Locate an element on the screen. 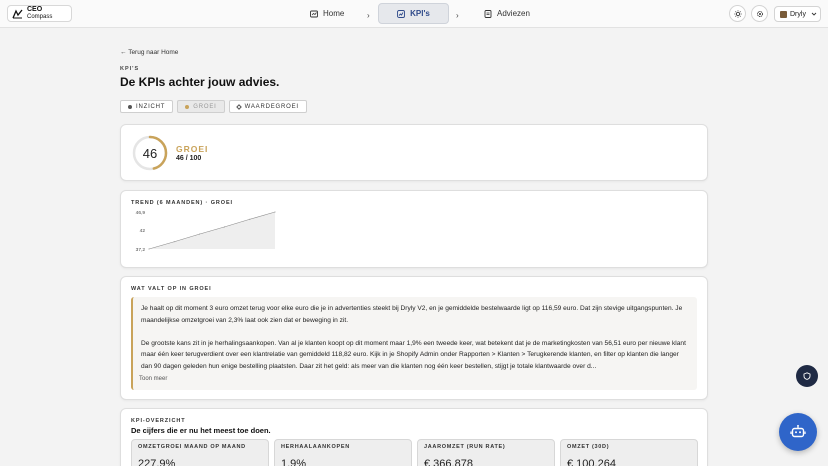  settings-button is located at coordinates (759, 13).